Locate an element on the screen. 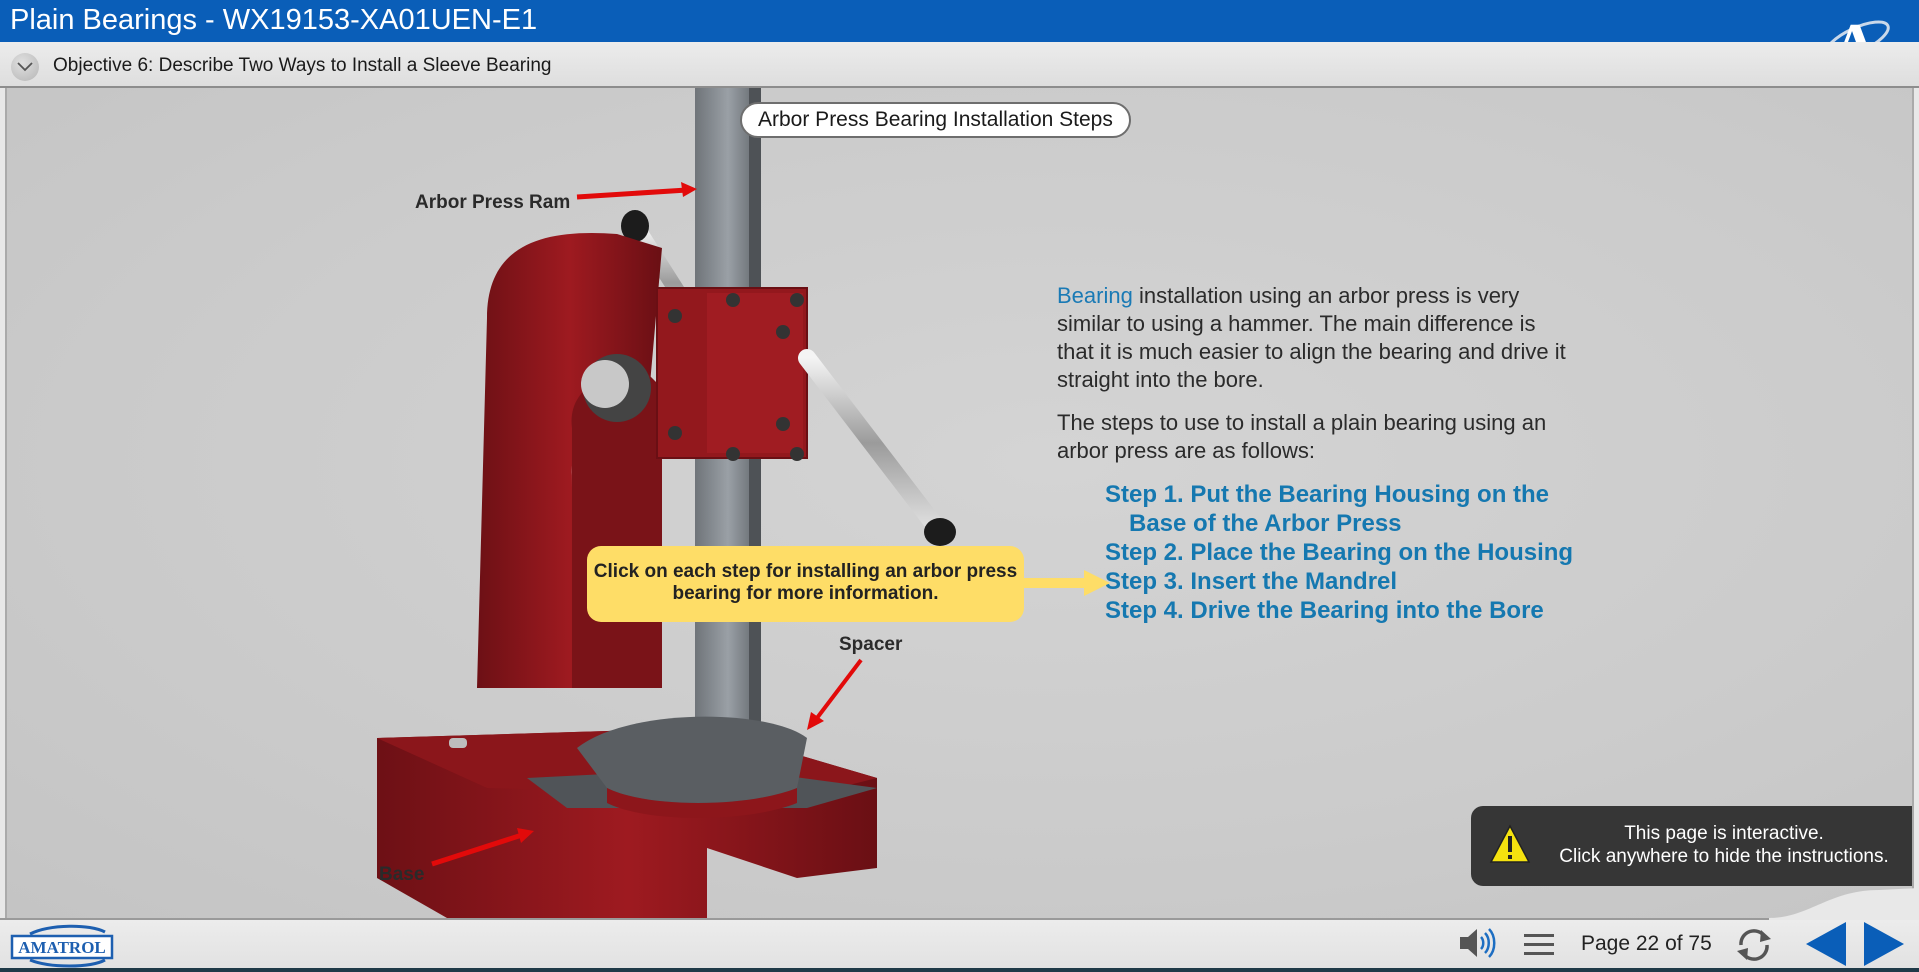 The image size is (1919, 972). amatrol-logo-text: AMATROL is located at coordinates (62, 947).